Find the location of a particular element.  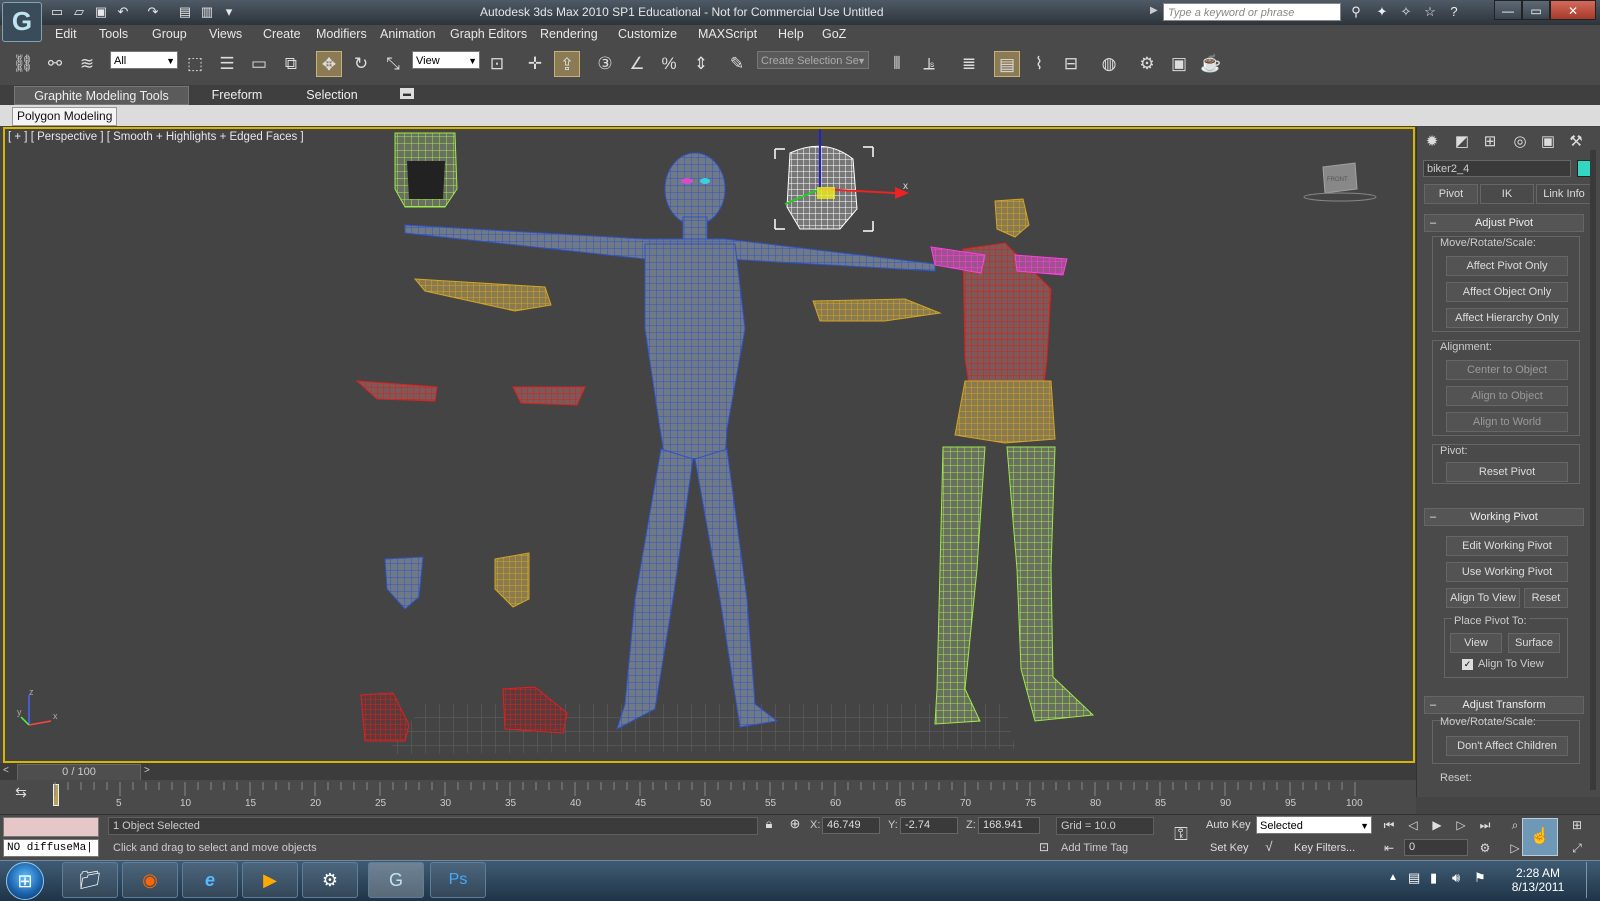

photoshop-taskbar-icon: Ps is located at coordinates (458, 880).